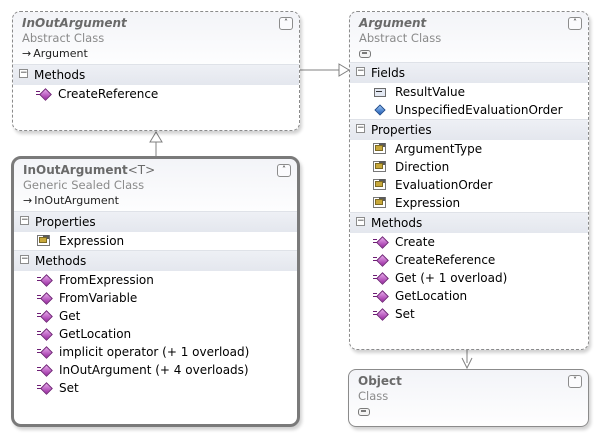 Image resolution: width=599 pixels, height=438 pixels. What do you see at coordinates (70, 316) in the screenshot?
I see `member-label: Get` at bounding box center [70, 316].